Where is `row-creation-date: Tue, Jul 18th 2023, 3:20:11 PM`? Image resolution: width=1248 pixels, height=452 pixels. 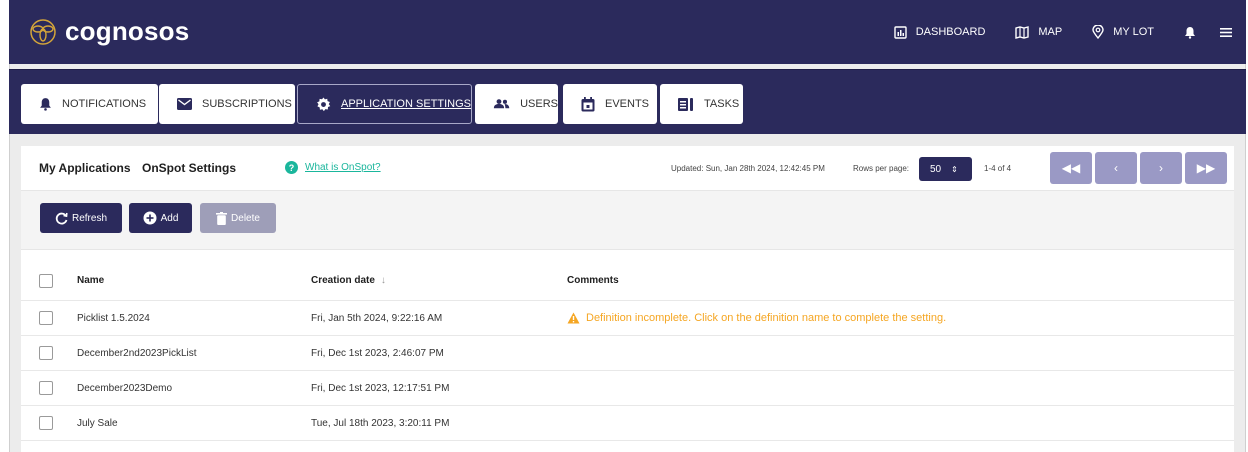 row-creation-date: Tue, Jul 18th 2023, 3:20:11 PM is located at coordinates (380, 423).